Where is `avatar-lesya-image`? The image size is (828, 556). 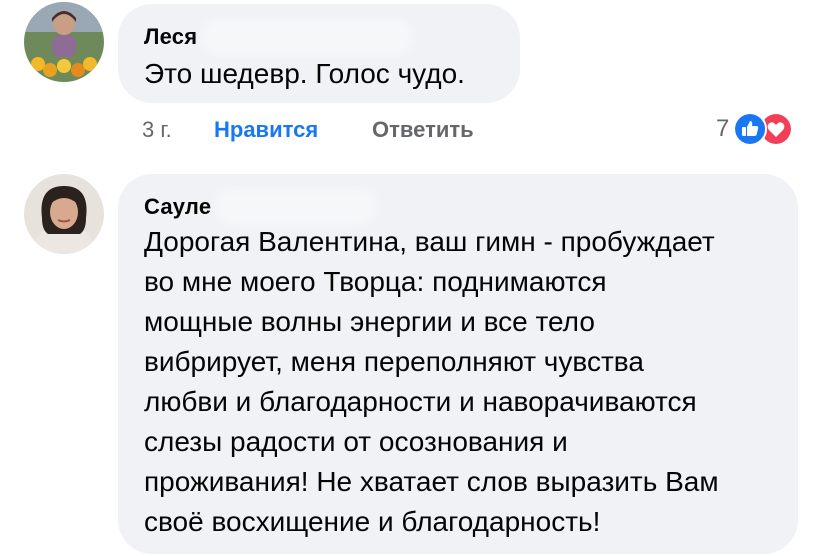 avatar-lesya-image is located at coordinates (64, 42).